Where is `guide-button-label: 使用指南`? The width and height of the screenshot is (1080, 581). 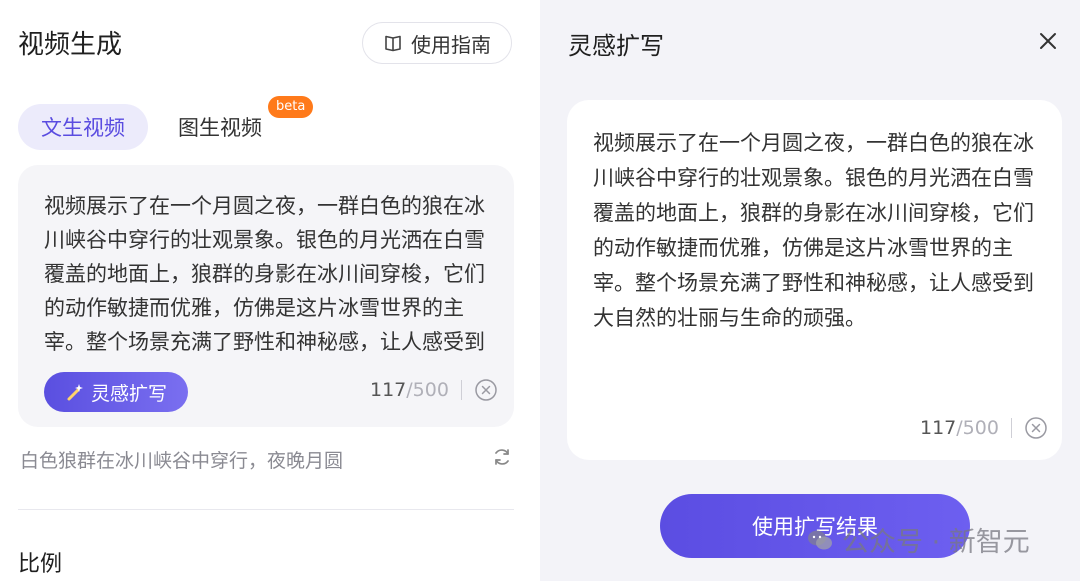 guide-button-label: 使用指南 is located at coordinates (451, 44).